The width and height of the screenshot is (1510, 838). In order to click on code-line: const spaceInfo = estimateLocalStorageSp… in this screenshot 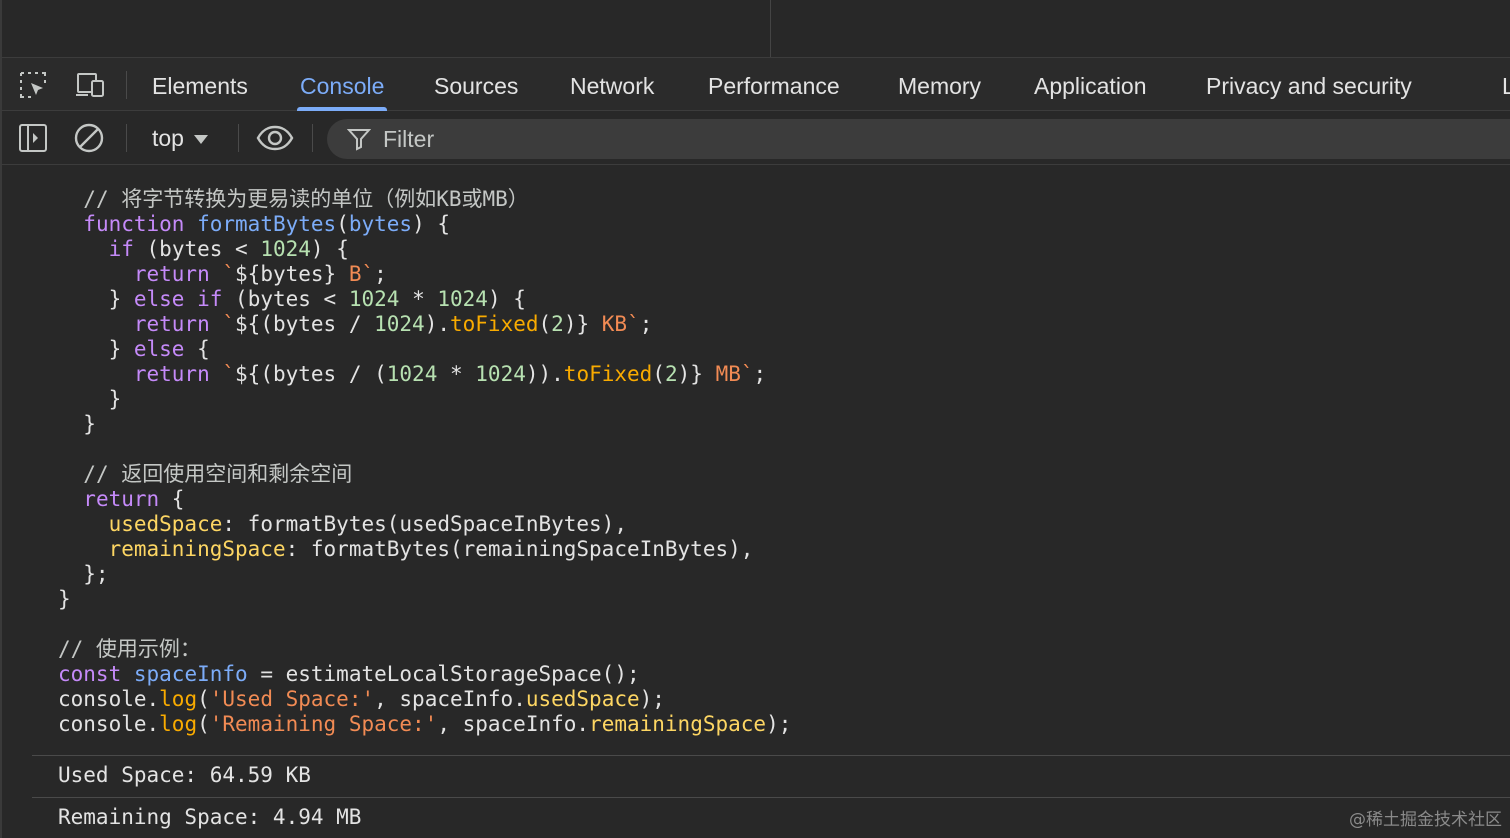, I will do `click(424, 674)`.